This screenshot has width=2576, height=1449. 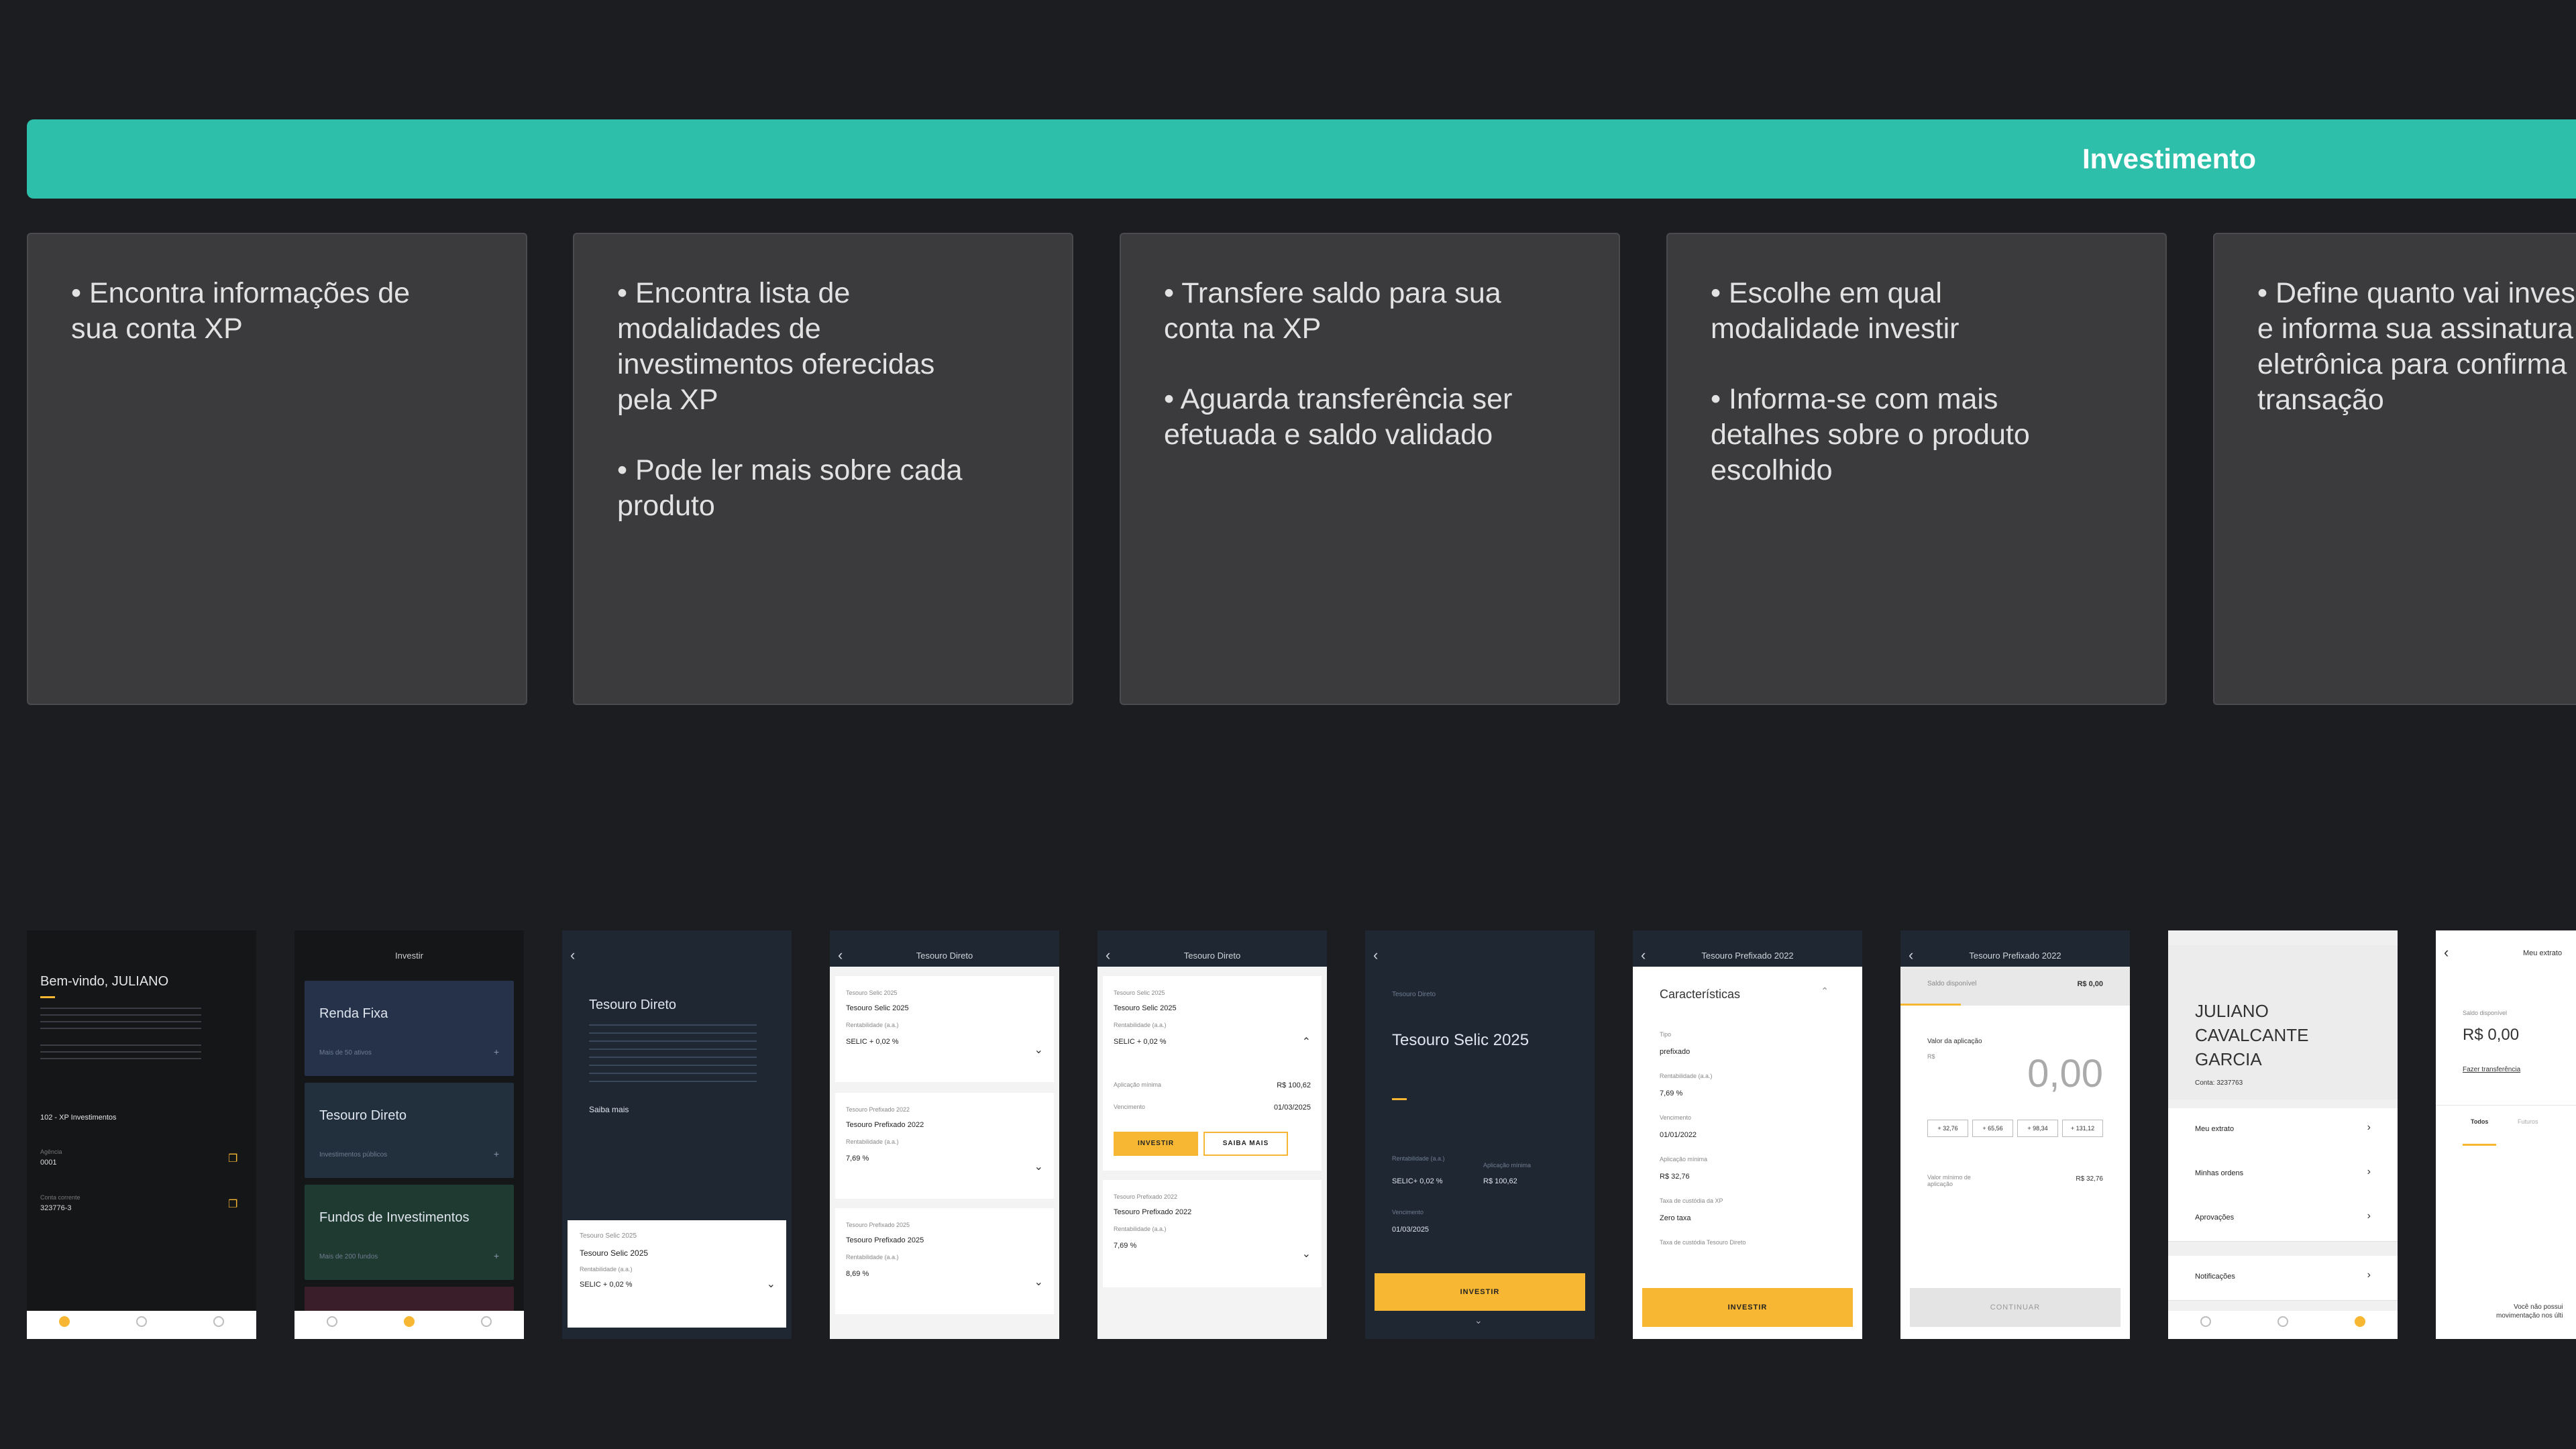 What do you see at coordinates (1294, 1085) in the screenshot?
I see `min-value: R$ 100,62` at bounding box center [1294, 1085].